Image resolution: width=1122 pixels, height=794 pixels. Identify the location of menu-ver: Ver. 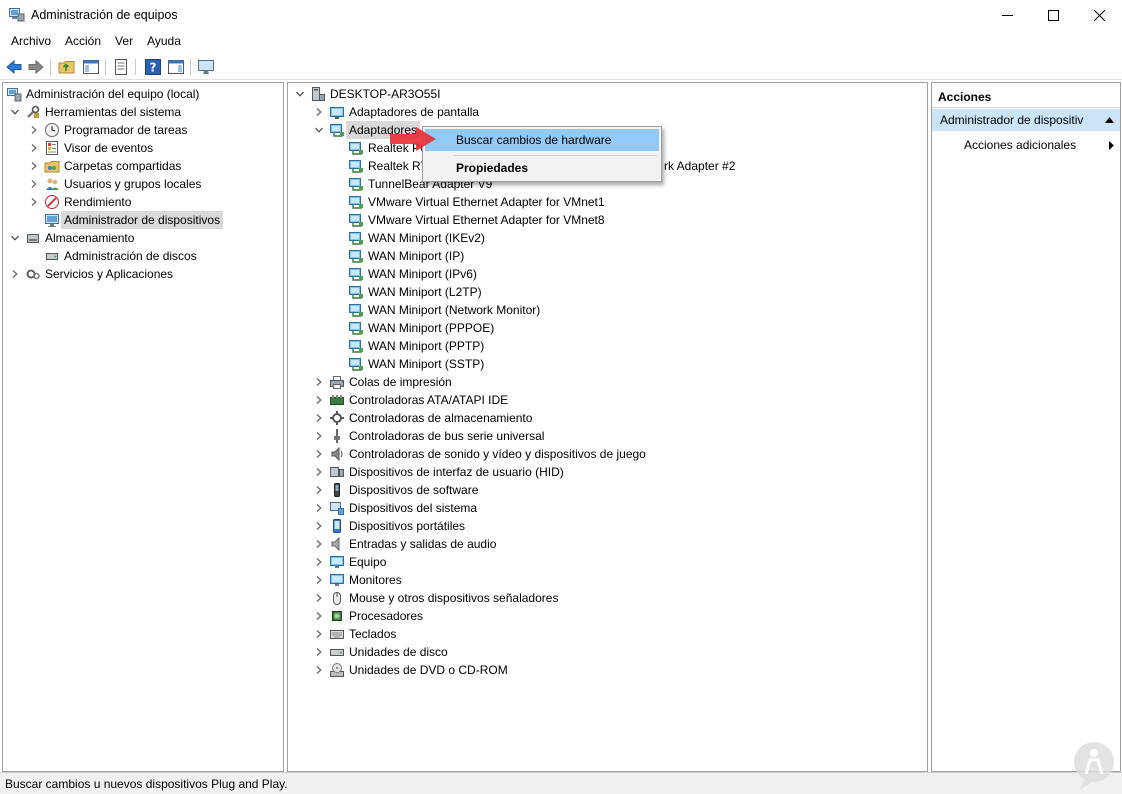
(124, 42).